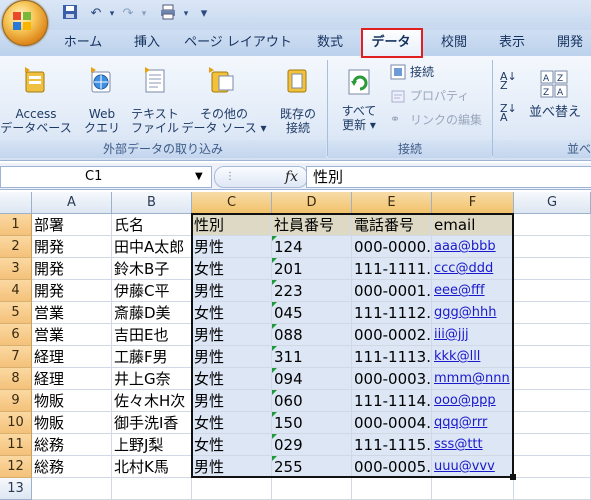 The height and width of the screenshot is (500, 591). Describe the element at coordinates (392, 247) in the screenshot. I see `table-cell: 000-0000.` at that location.